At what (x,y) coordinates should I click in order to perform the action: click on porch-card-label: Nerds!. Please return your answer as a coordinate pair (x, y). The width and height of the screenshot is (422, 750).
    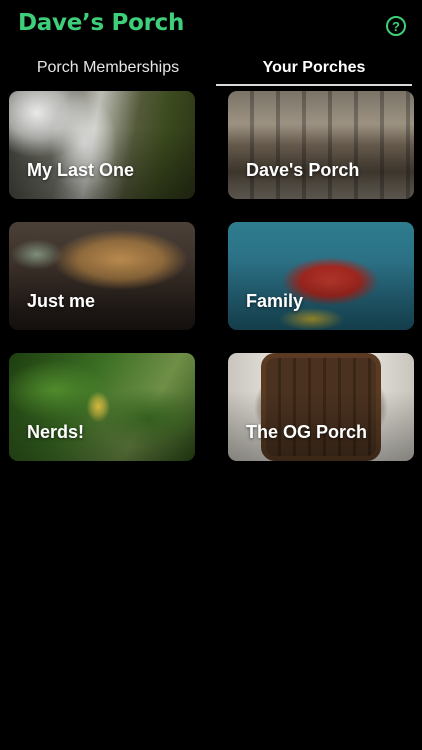
    Looking at the image, I should click on (56, 432).